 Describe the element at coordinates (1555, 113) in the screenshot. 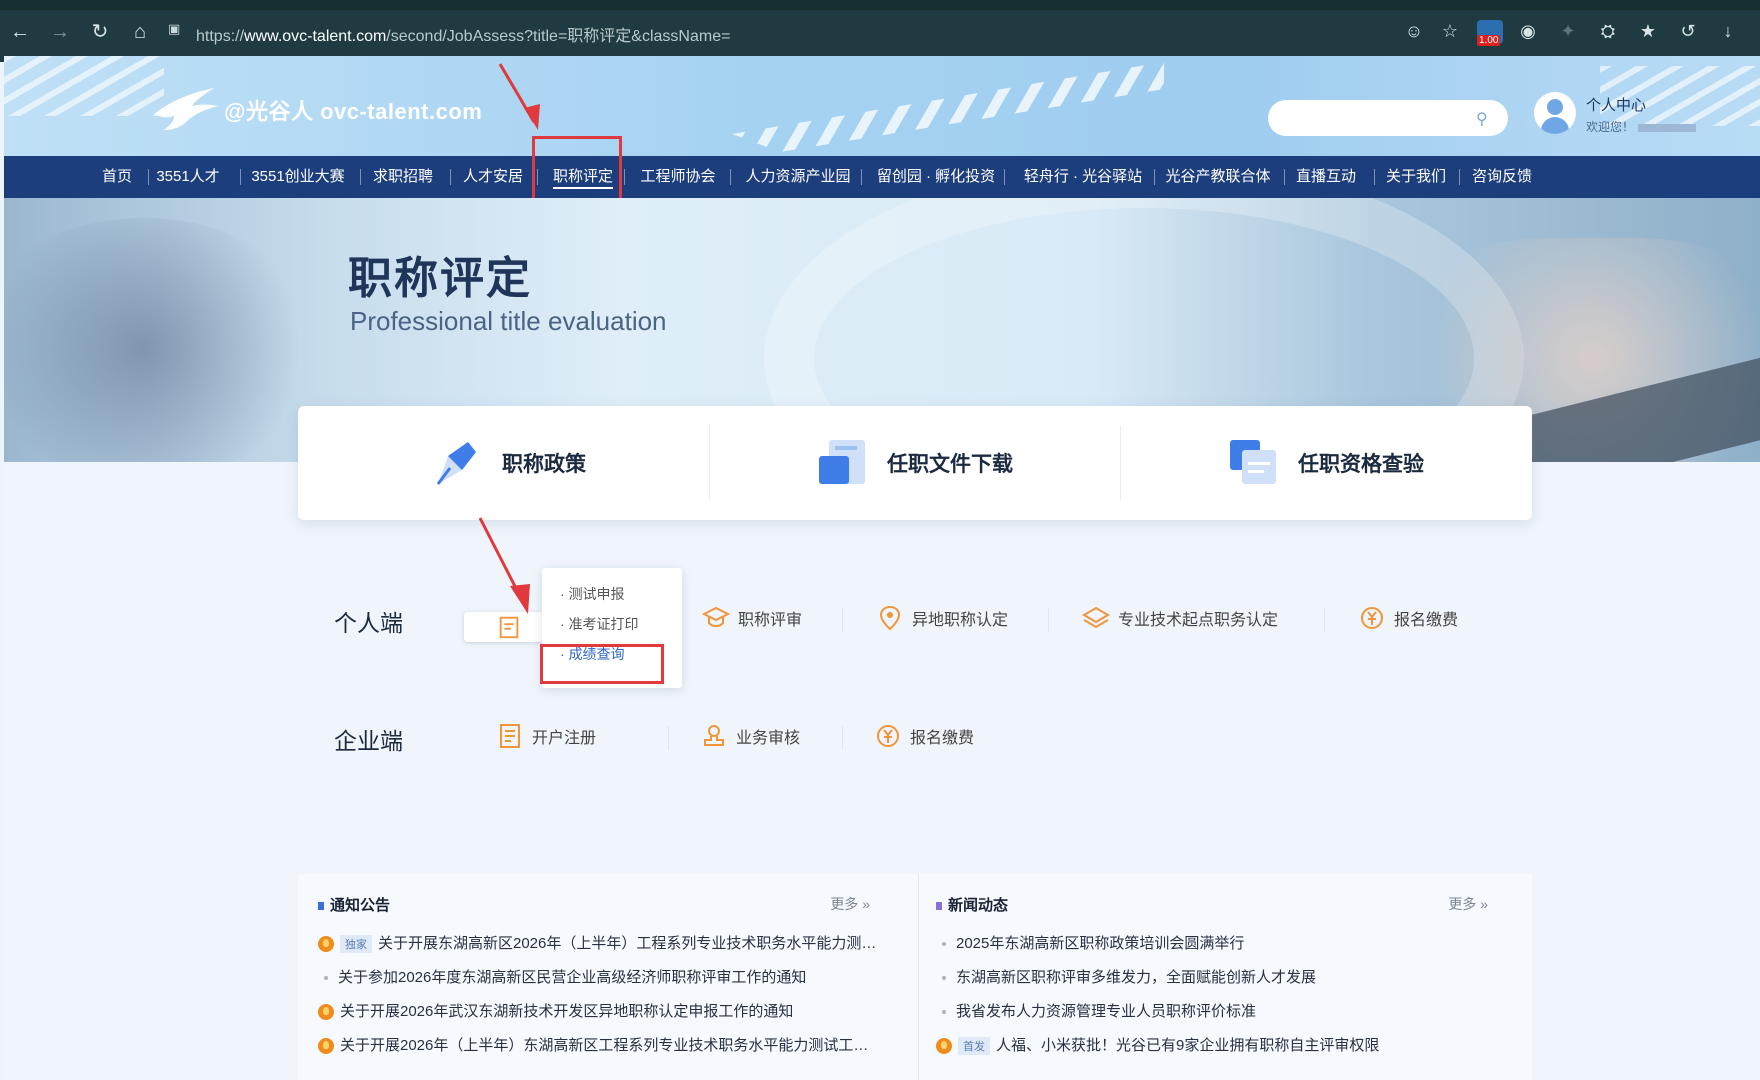

I see `avatar` at that location.